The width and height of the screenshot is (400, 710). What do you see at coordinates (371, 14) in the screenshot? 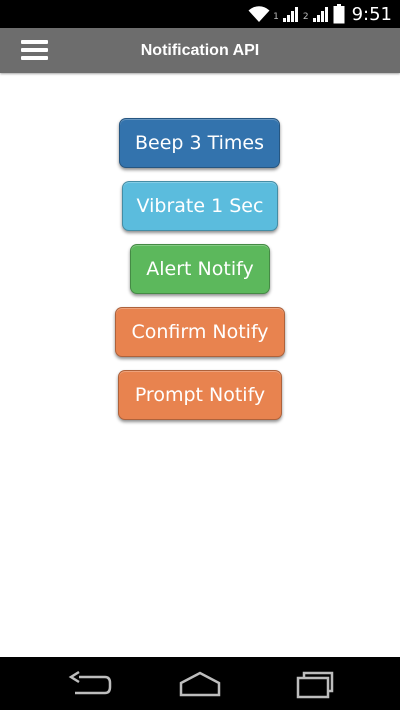
I see `status-clock: 9:51` at bounding box center [371, 14].